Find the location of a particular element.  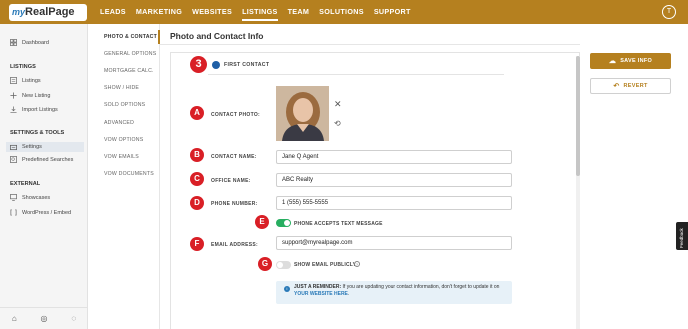

nav-leads: LEADS is located at coordinates (113, 12).